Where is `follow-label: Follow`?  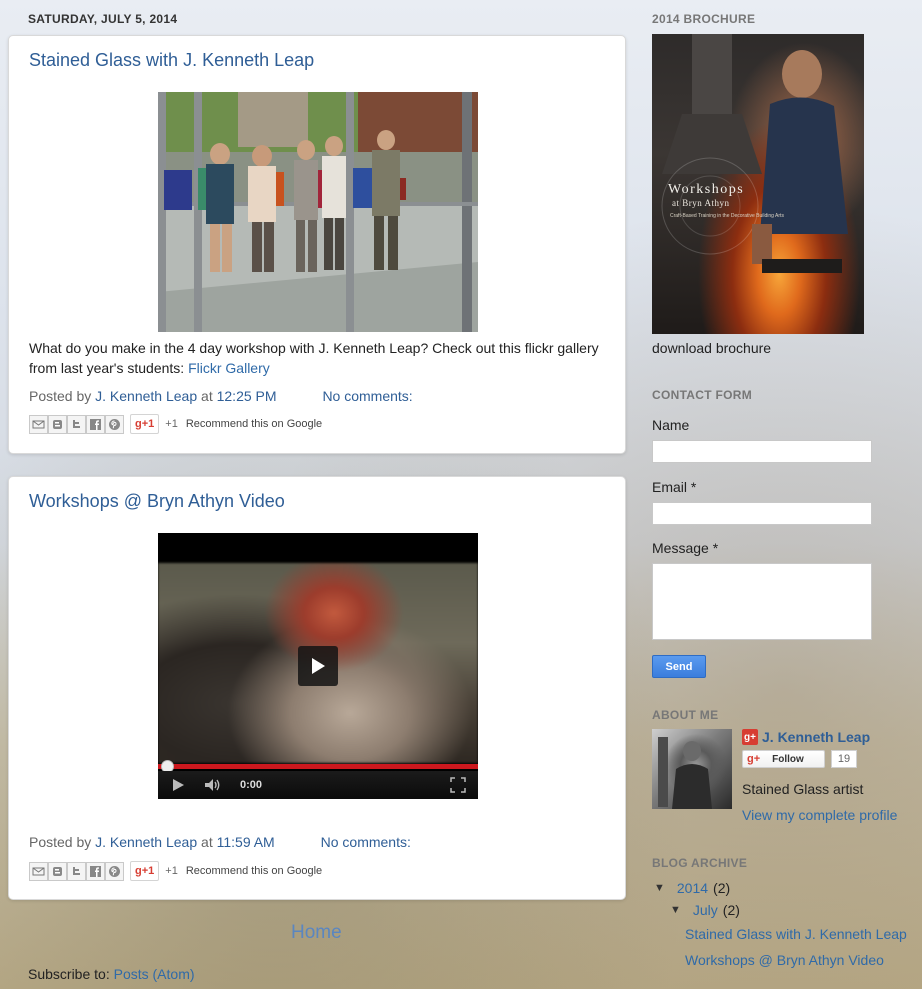
follow-label: Follow is located at coordinates (788, 759).